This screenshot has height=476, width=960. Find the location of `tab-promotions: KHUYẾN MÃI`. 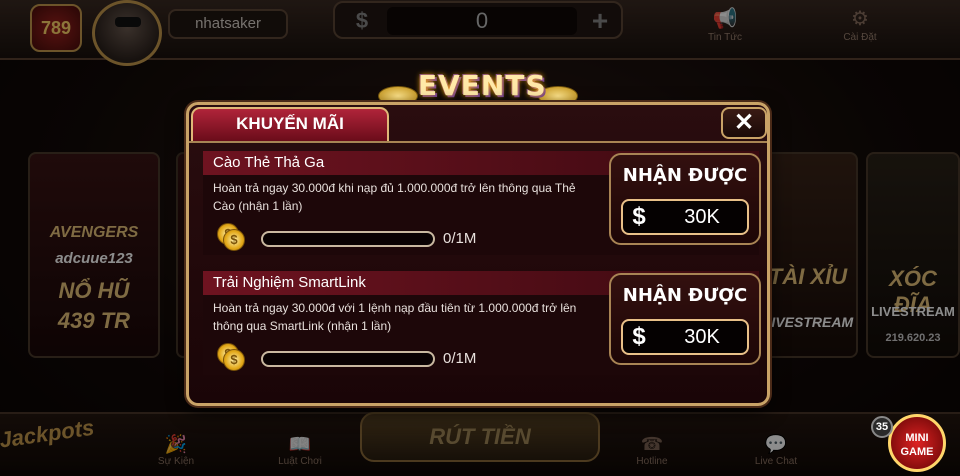

tab-promotions: KHUYẾN MÃI is located at coordinates (290, 124).